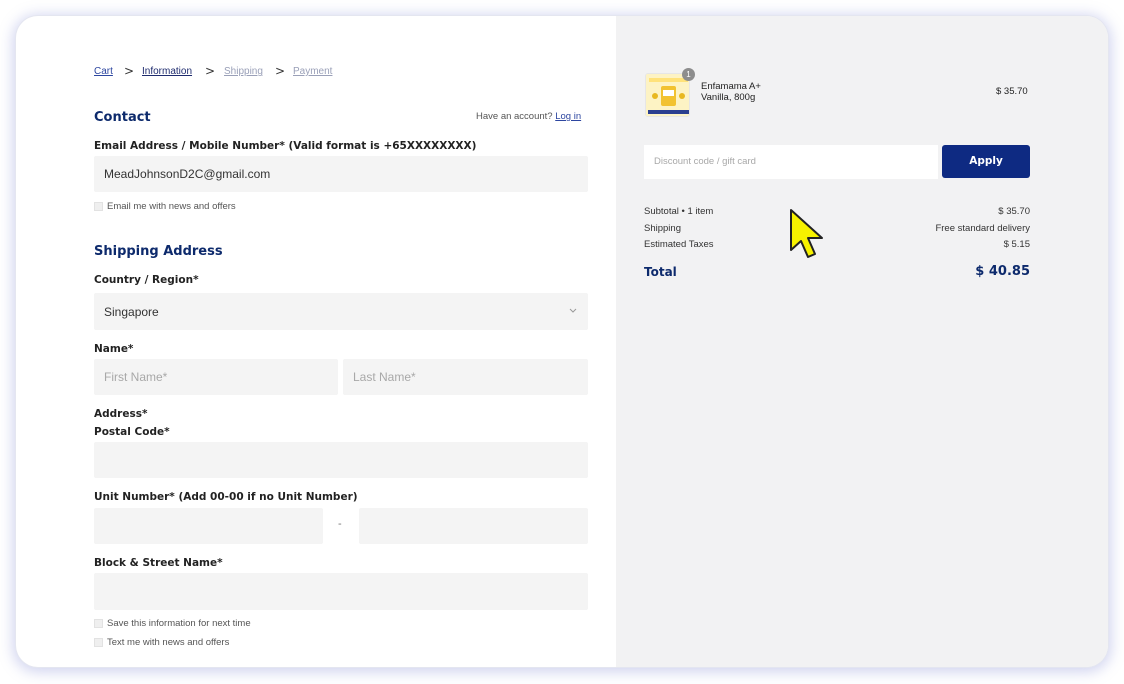 The height and width of the screenshot is (684, 1124). I want to click on breadcrumb-shipping-link: Shipping, so click(243, 71).